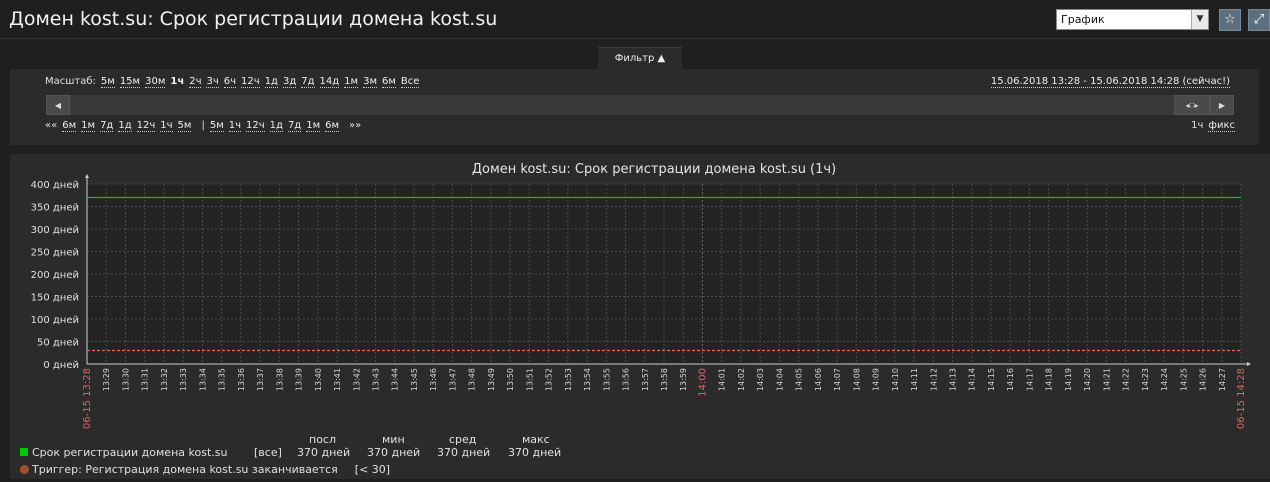  What do you see at coordinates (51, 125) in the screenshot?
I see `nav-far-back: ««` at bounding box center [51, 125].